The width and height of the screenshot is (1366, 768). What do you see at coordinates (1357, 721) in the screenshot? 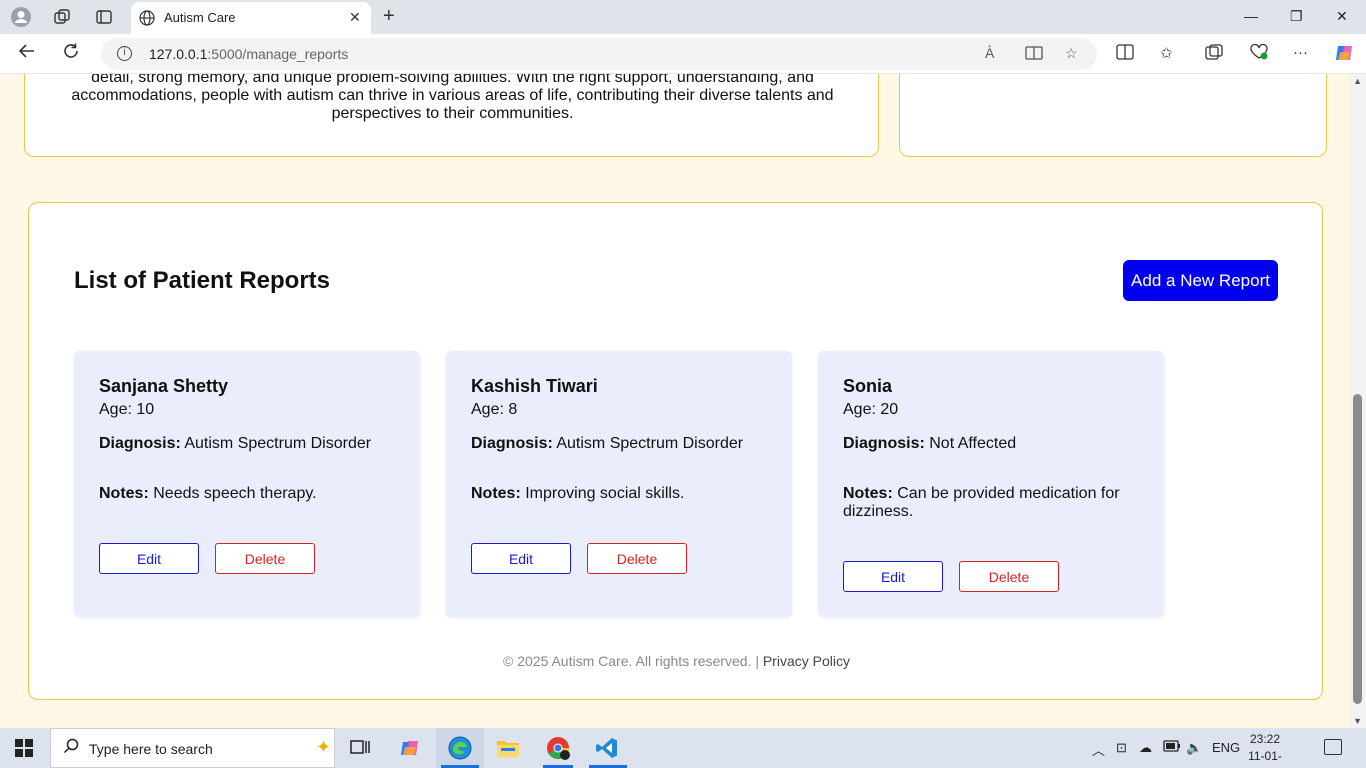
I see `scroll-down-arrow-icon: ▼` at bounding box center [1357, 721].